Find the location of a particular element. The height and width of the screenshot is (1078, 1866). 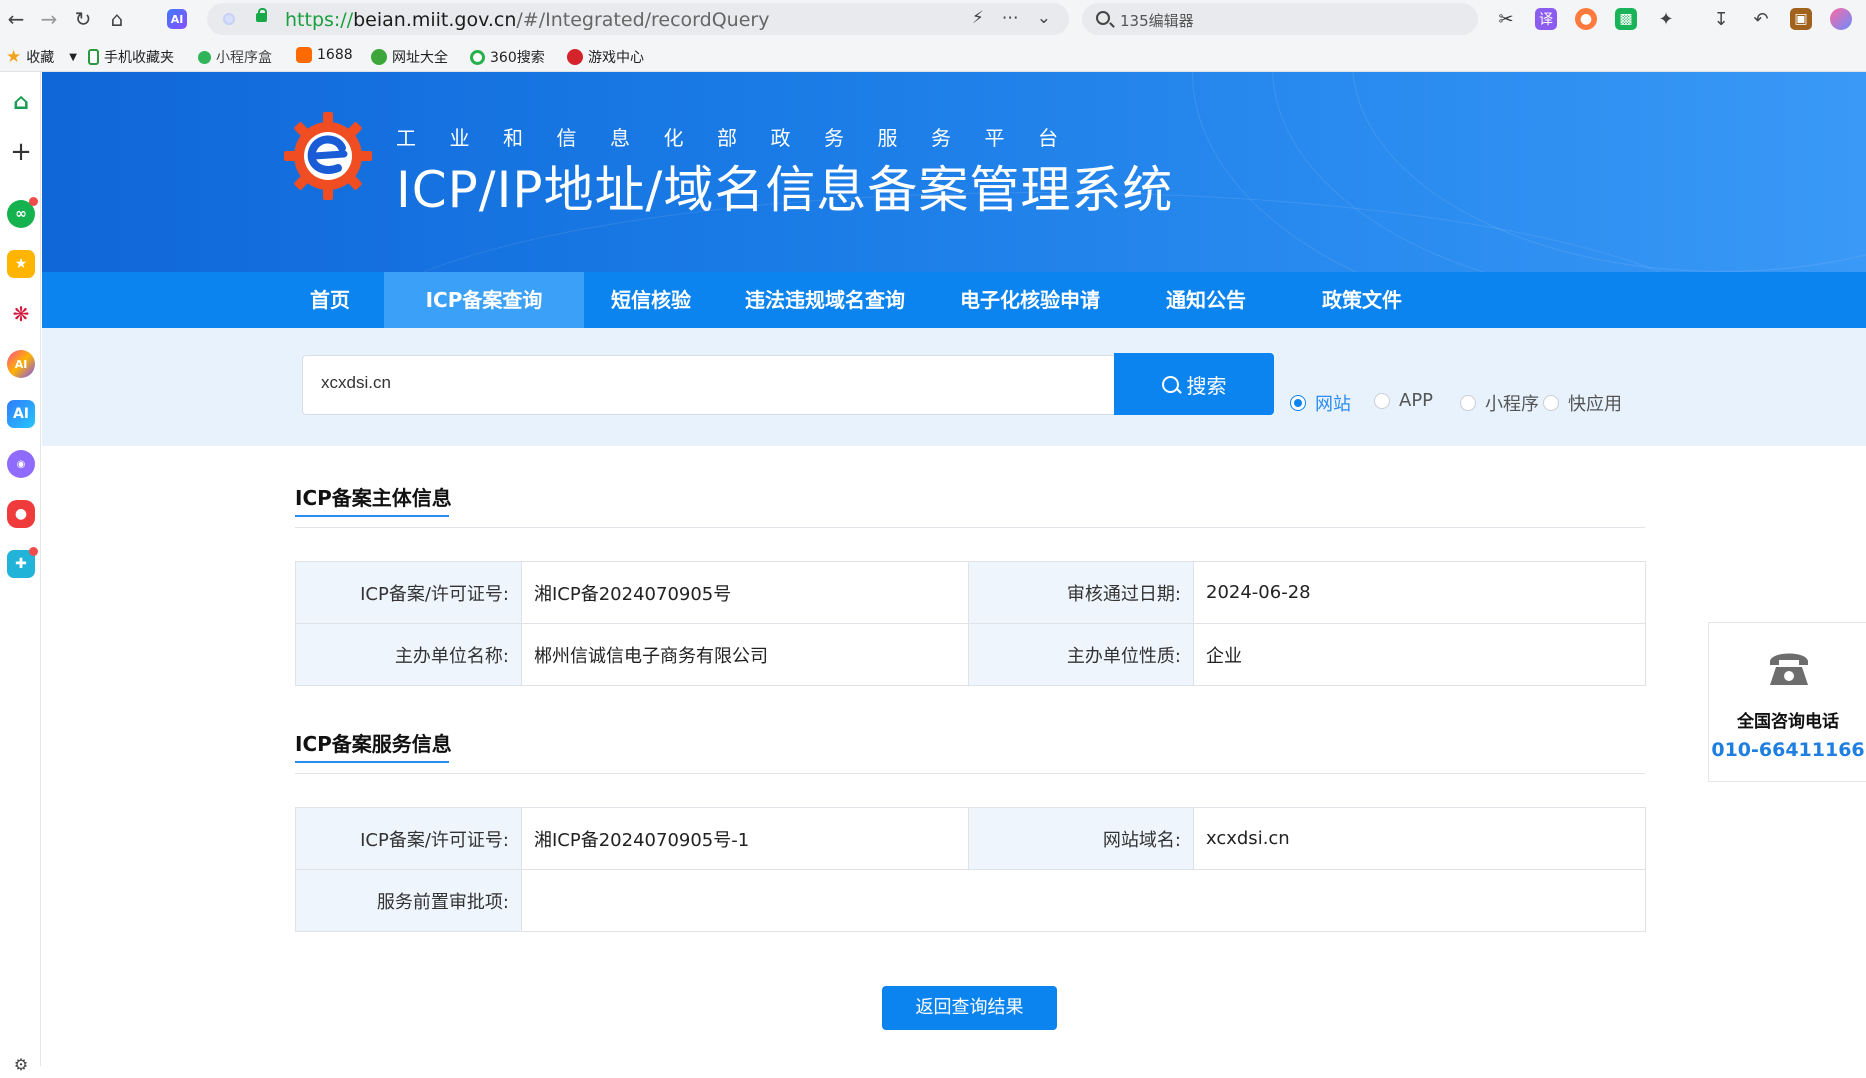

platform-name: 工业和信息化部政务服务平台 is located at coordinates (744, 138).